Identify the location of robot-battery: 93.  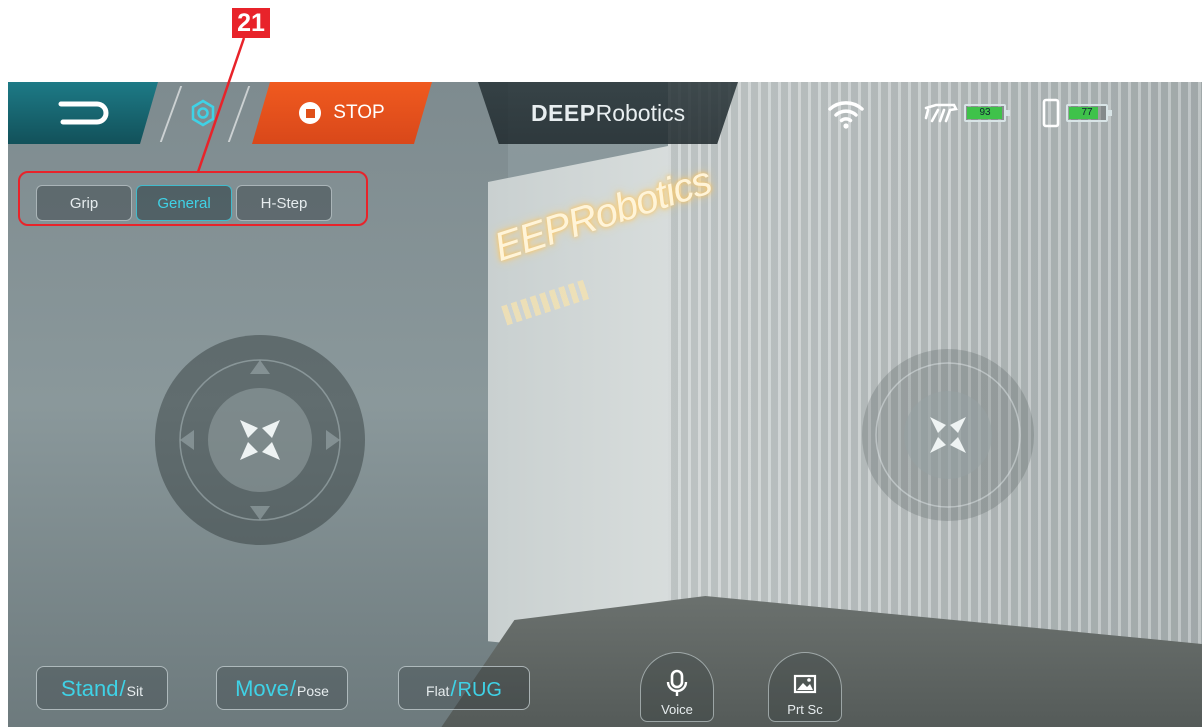
(987, 113).